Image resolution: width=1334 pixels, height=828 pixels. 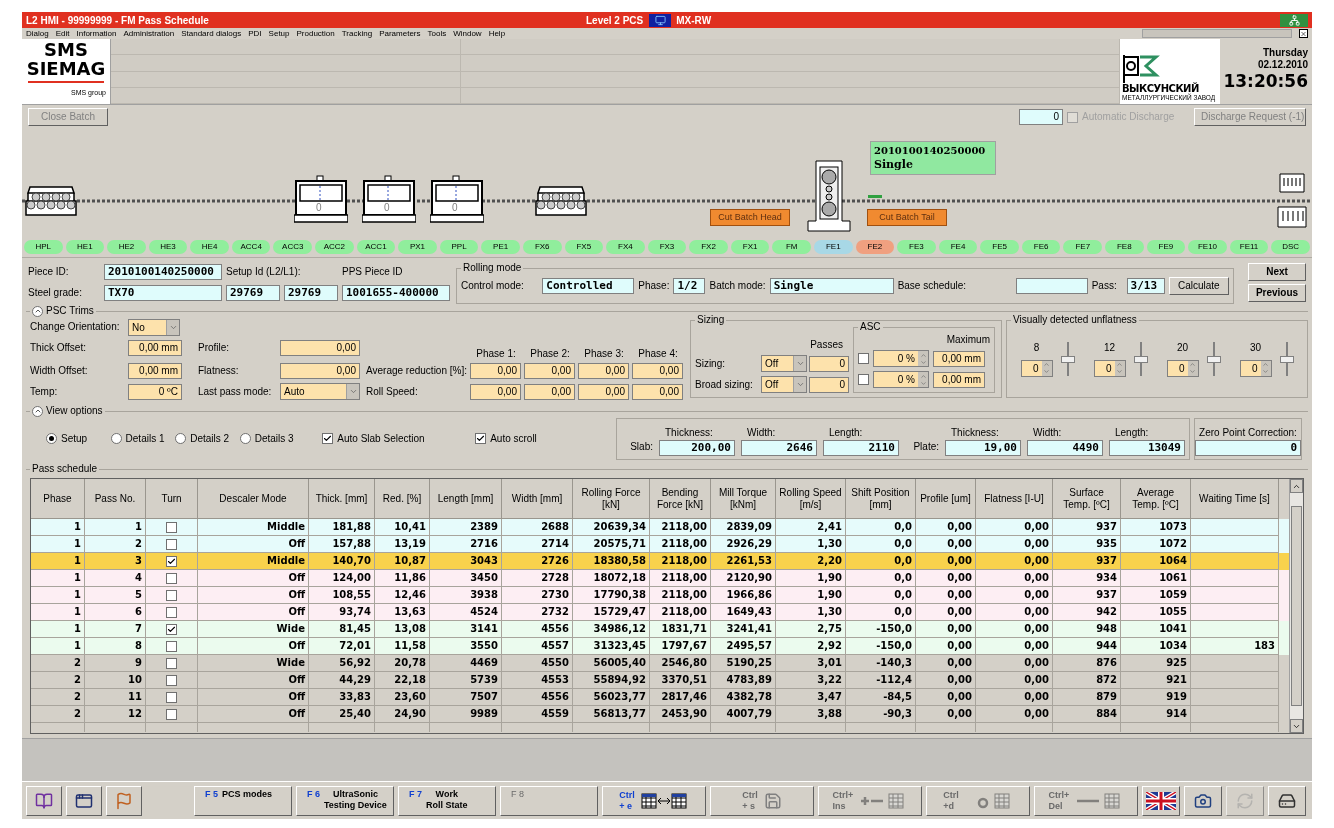 I want to click on pass-field: 3/13, so click(x=1145, y=285).